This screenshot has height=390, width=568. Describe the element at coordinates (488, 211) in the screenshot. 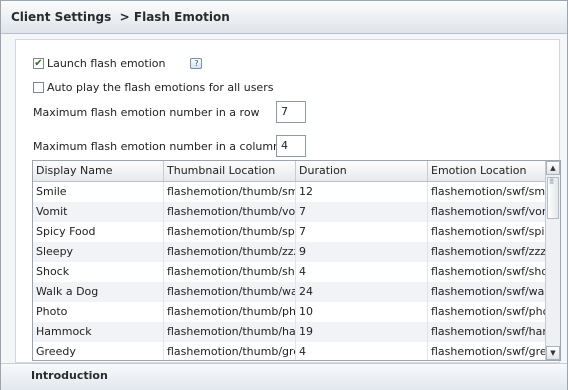

I see `cell-emotion-location: flashemotion/swf/vomit` at that location.